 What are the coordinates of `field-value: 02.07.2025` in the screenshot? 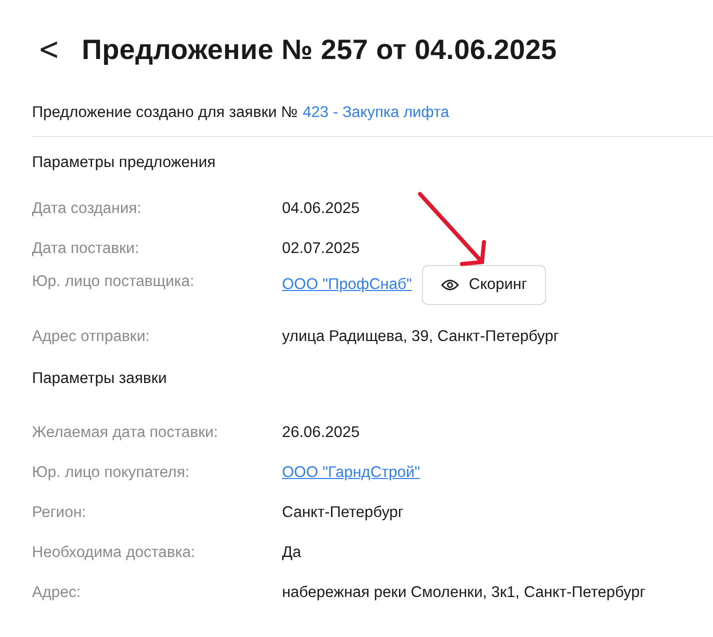 It's located at (321, 249).